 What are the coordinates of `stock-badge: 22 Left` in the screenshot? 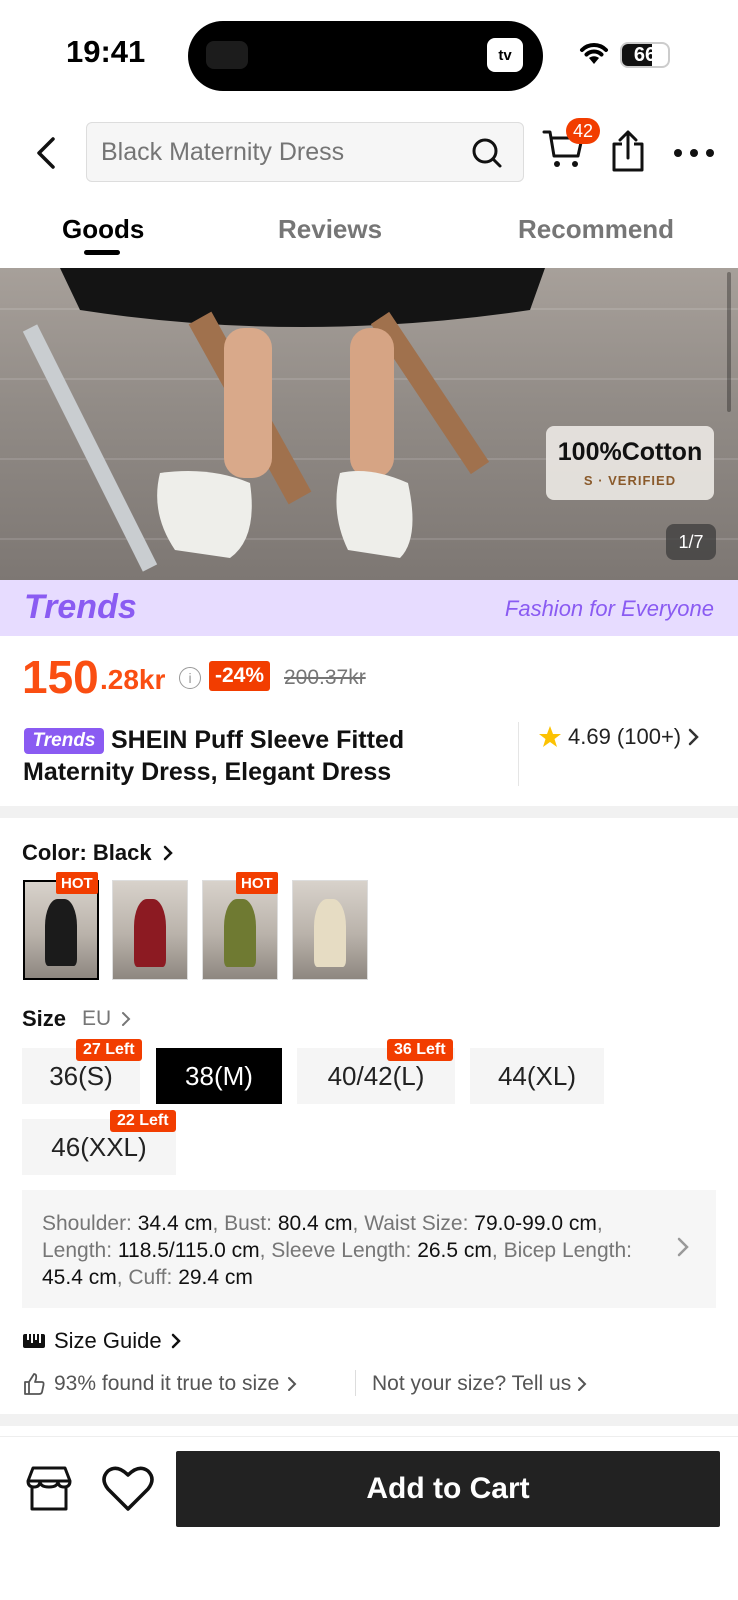 It's located at (143, 1121).